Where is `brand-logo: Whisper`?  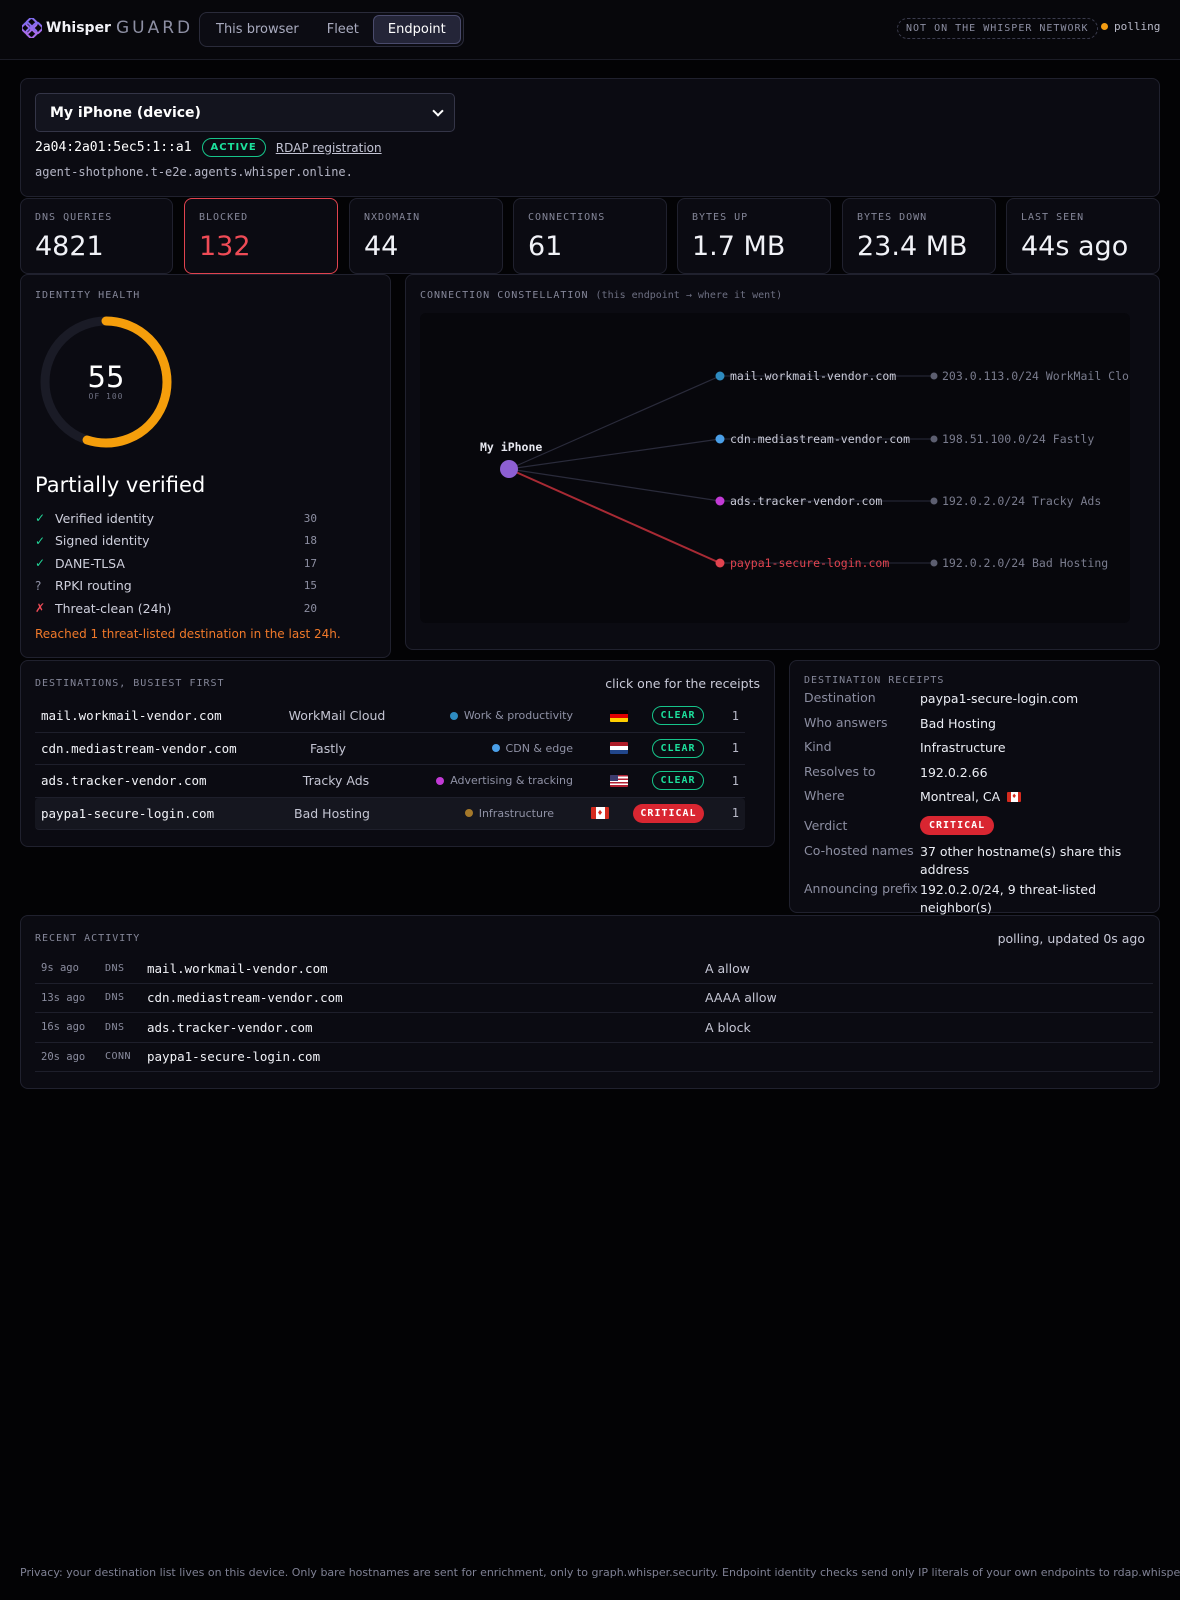
brand-logo: Whisper is located at coordinates (66, 28).